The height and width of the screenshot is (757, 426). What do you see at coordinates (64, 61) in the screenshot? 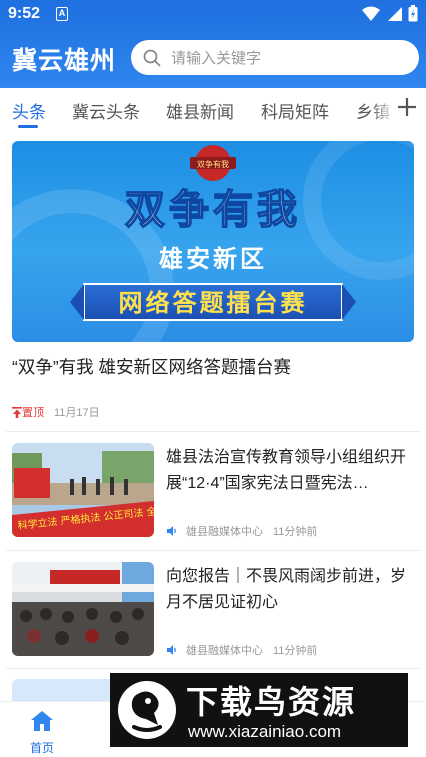
I see `app-title: 冀云雄州` at bounding box center [64, 61].